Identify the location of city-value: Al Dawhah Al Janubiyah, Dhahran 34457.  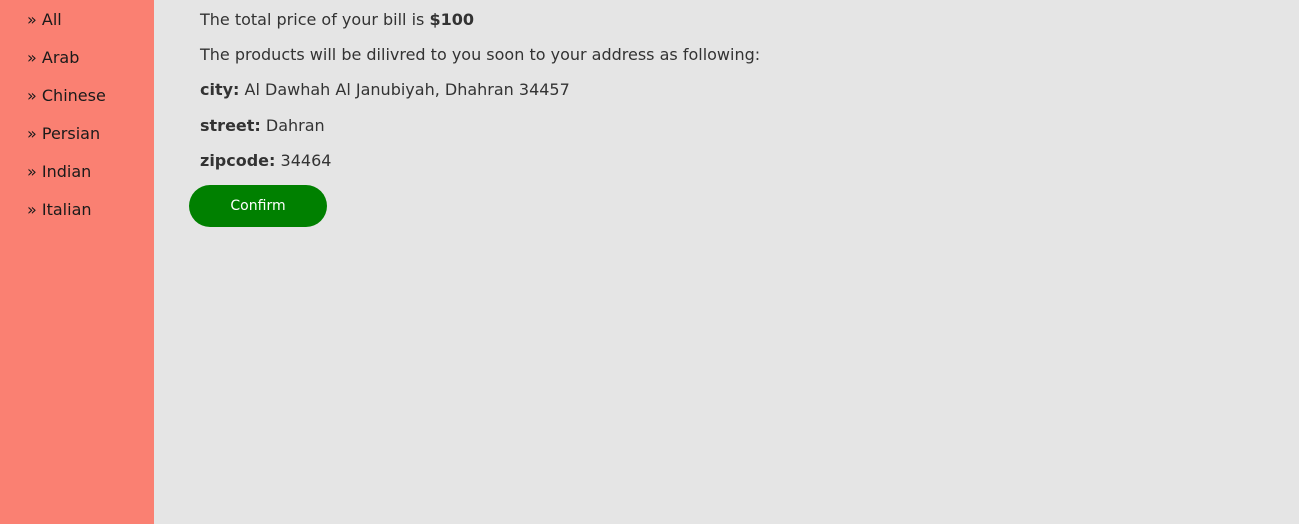
(407, 89).